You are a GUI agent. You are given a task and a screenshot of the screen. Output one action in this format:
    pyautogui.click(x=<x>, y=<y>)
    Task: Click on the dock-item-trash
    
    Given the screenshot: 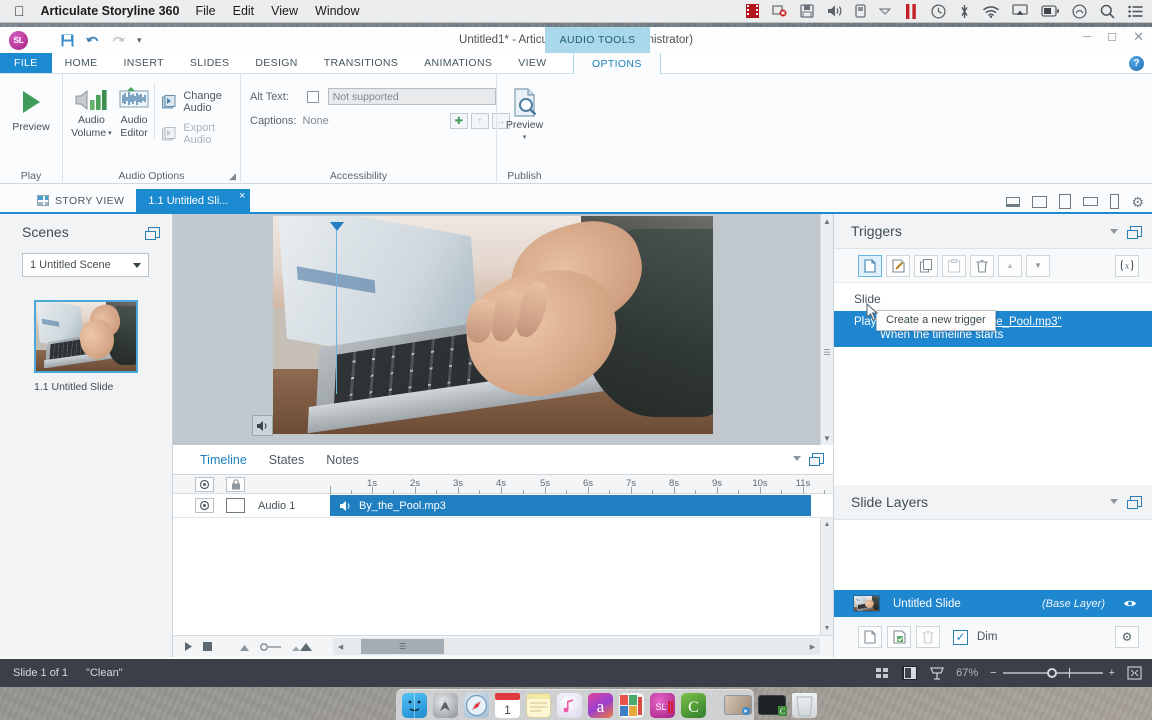 What is the action you would take?
    pyautogui.click(x=804, y=705)
    